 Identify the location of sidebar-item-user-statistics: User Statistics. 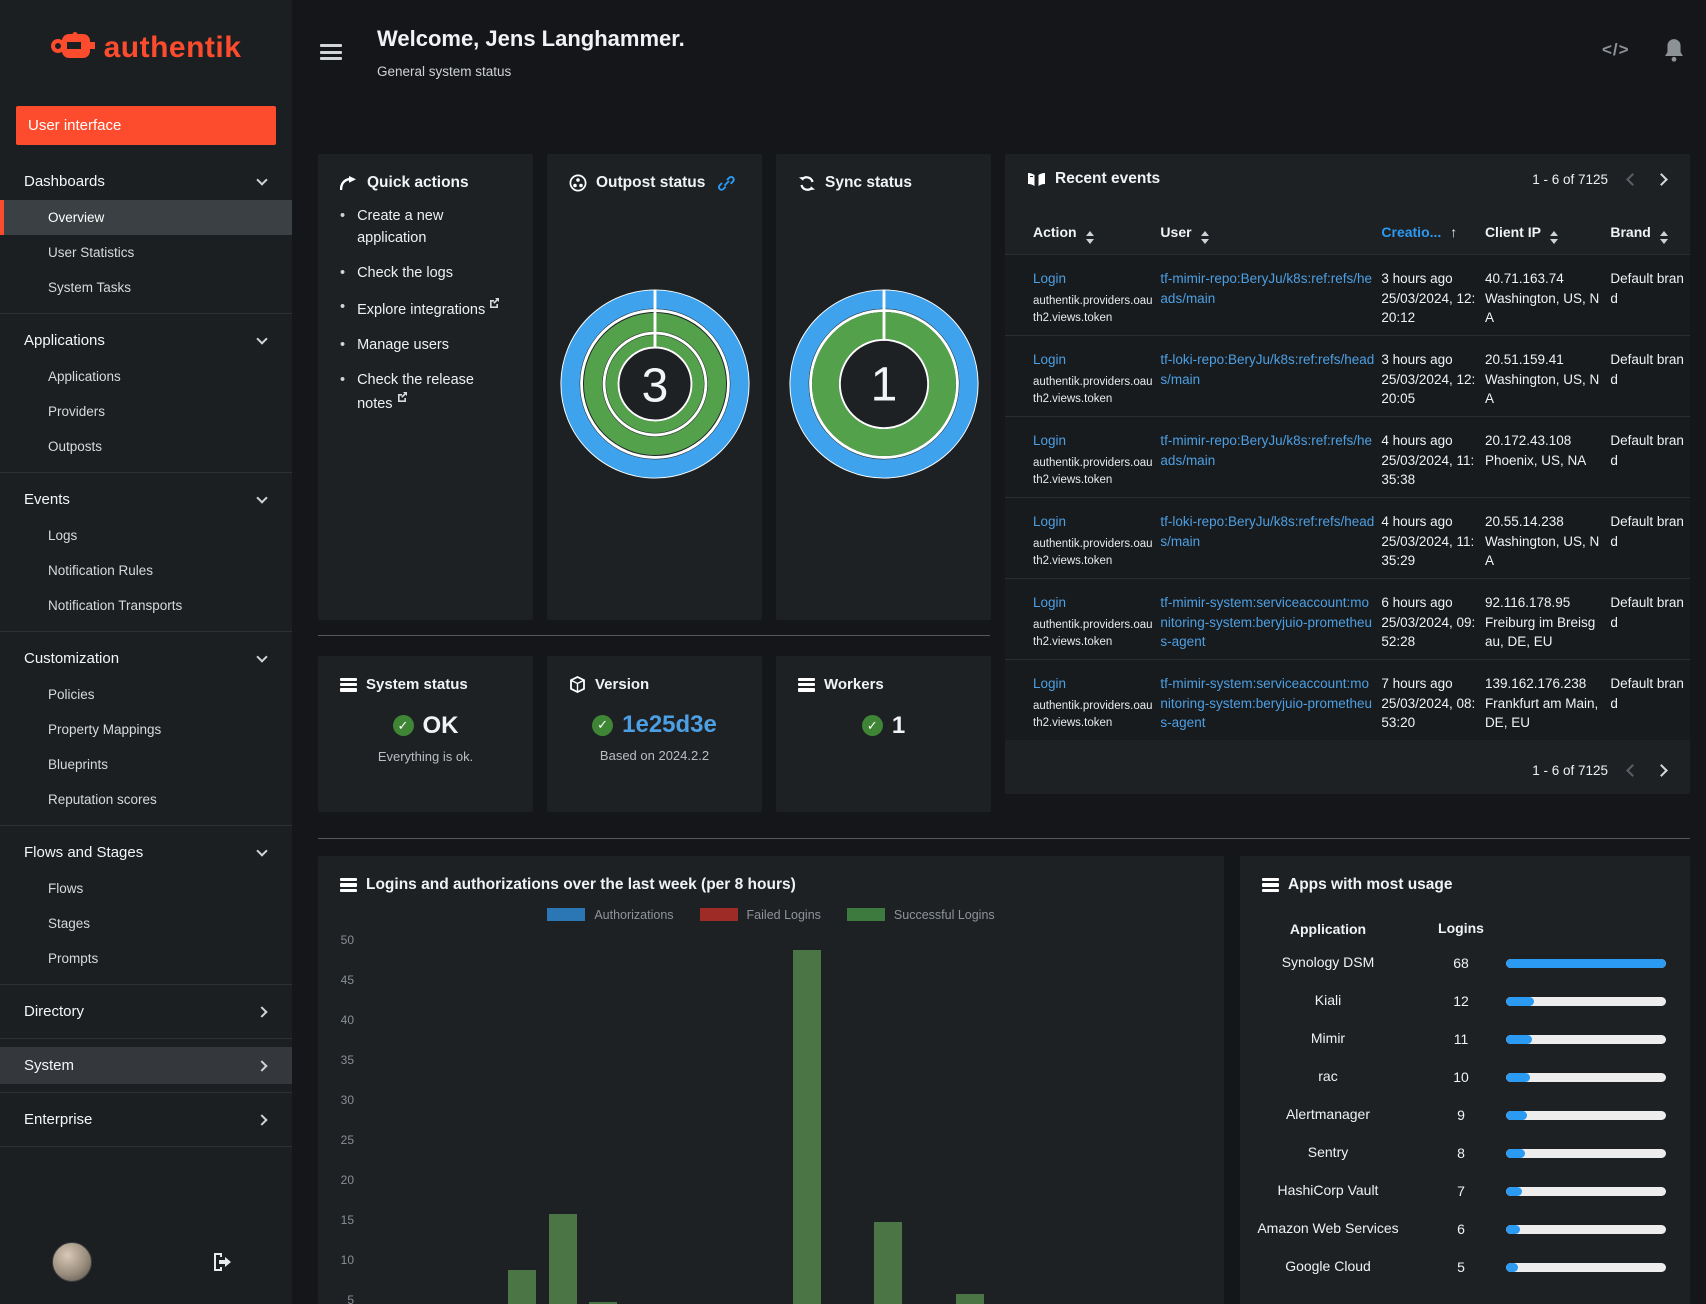
(146, 252).